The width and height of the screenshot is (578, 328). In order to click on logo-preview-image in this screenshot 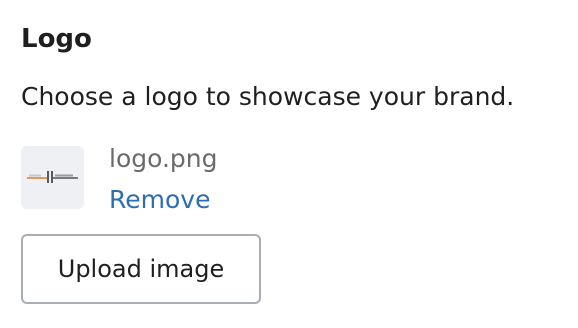, I will do `click(52, 177)`.